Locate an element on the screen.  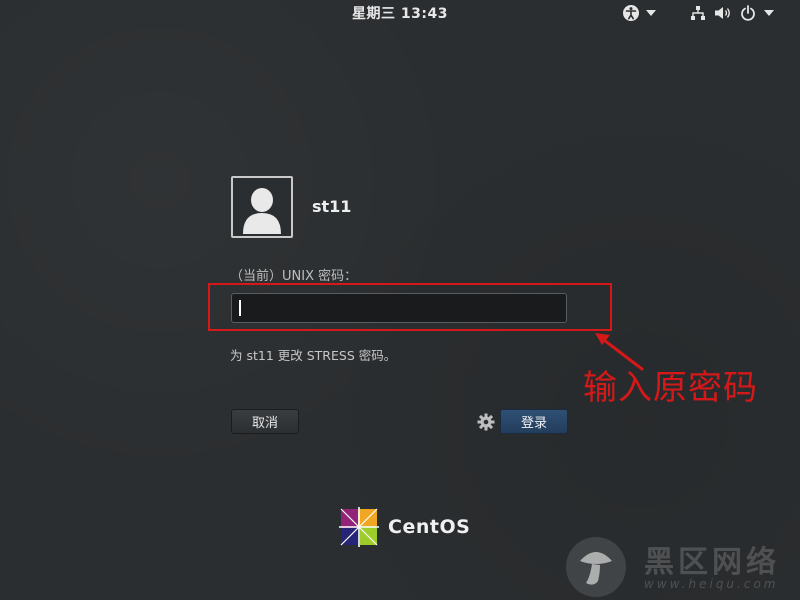
centos-logo: CentOS is located at coordinates (404, 527).